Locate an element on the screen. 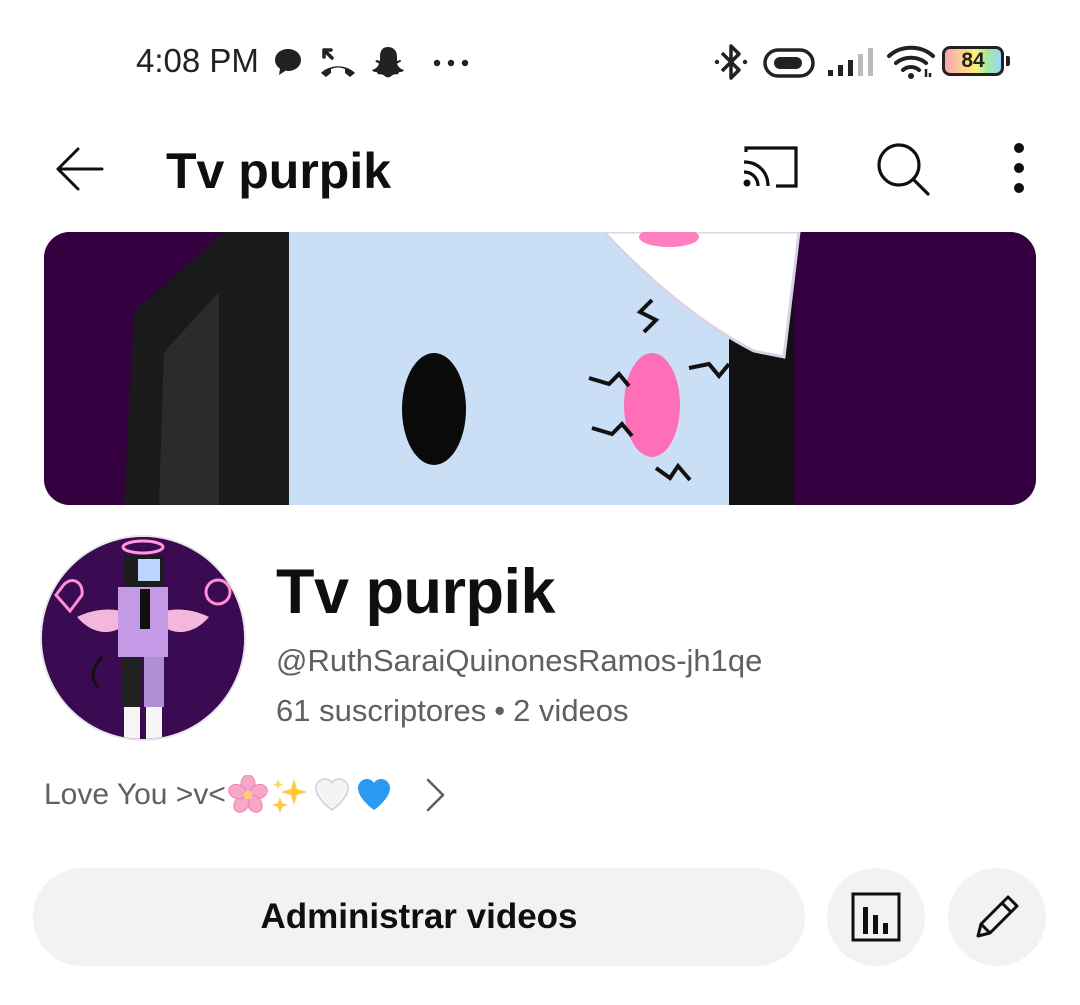 This screenshot has height=1005, width=1080. back-arrow-icon is located at coordinates (79, 169).